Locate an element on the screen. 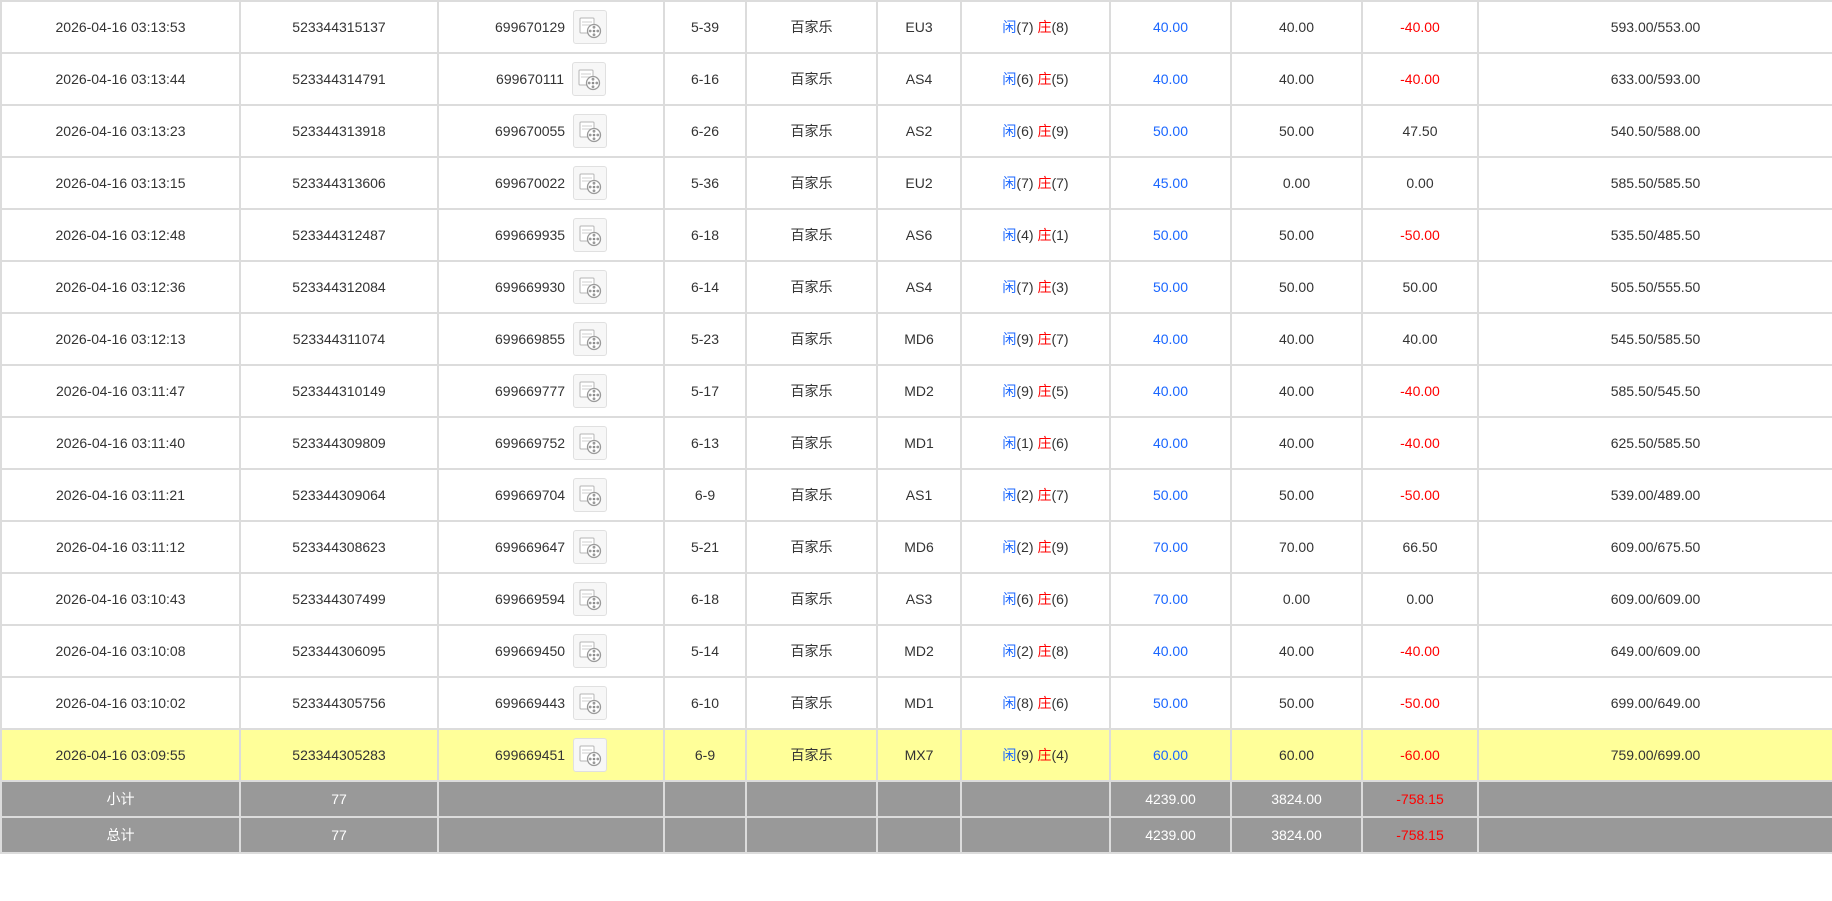  banker-points: (3) is located at coordinates (1060, 287).